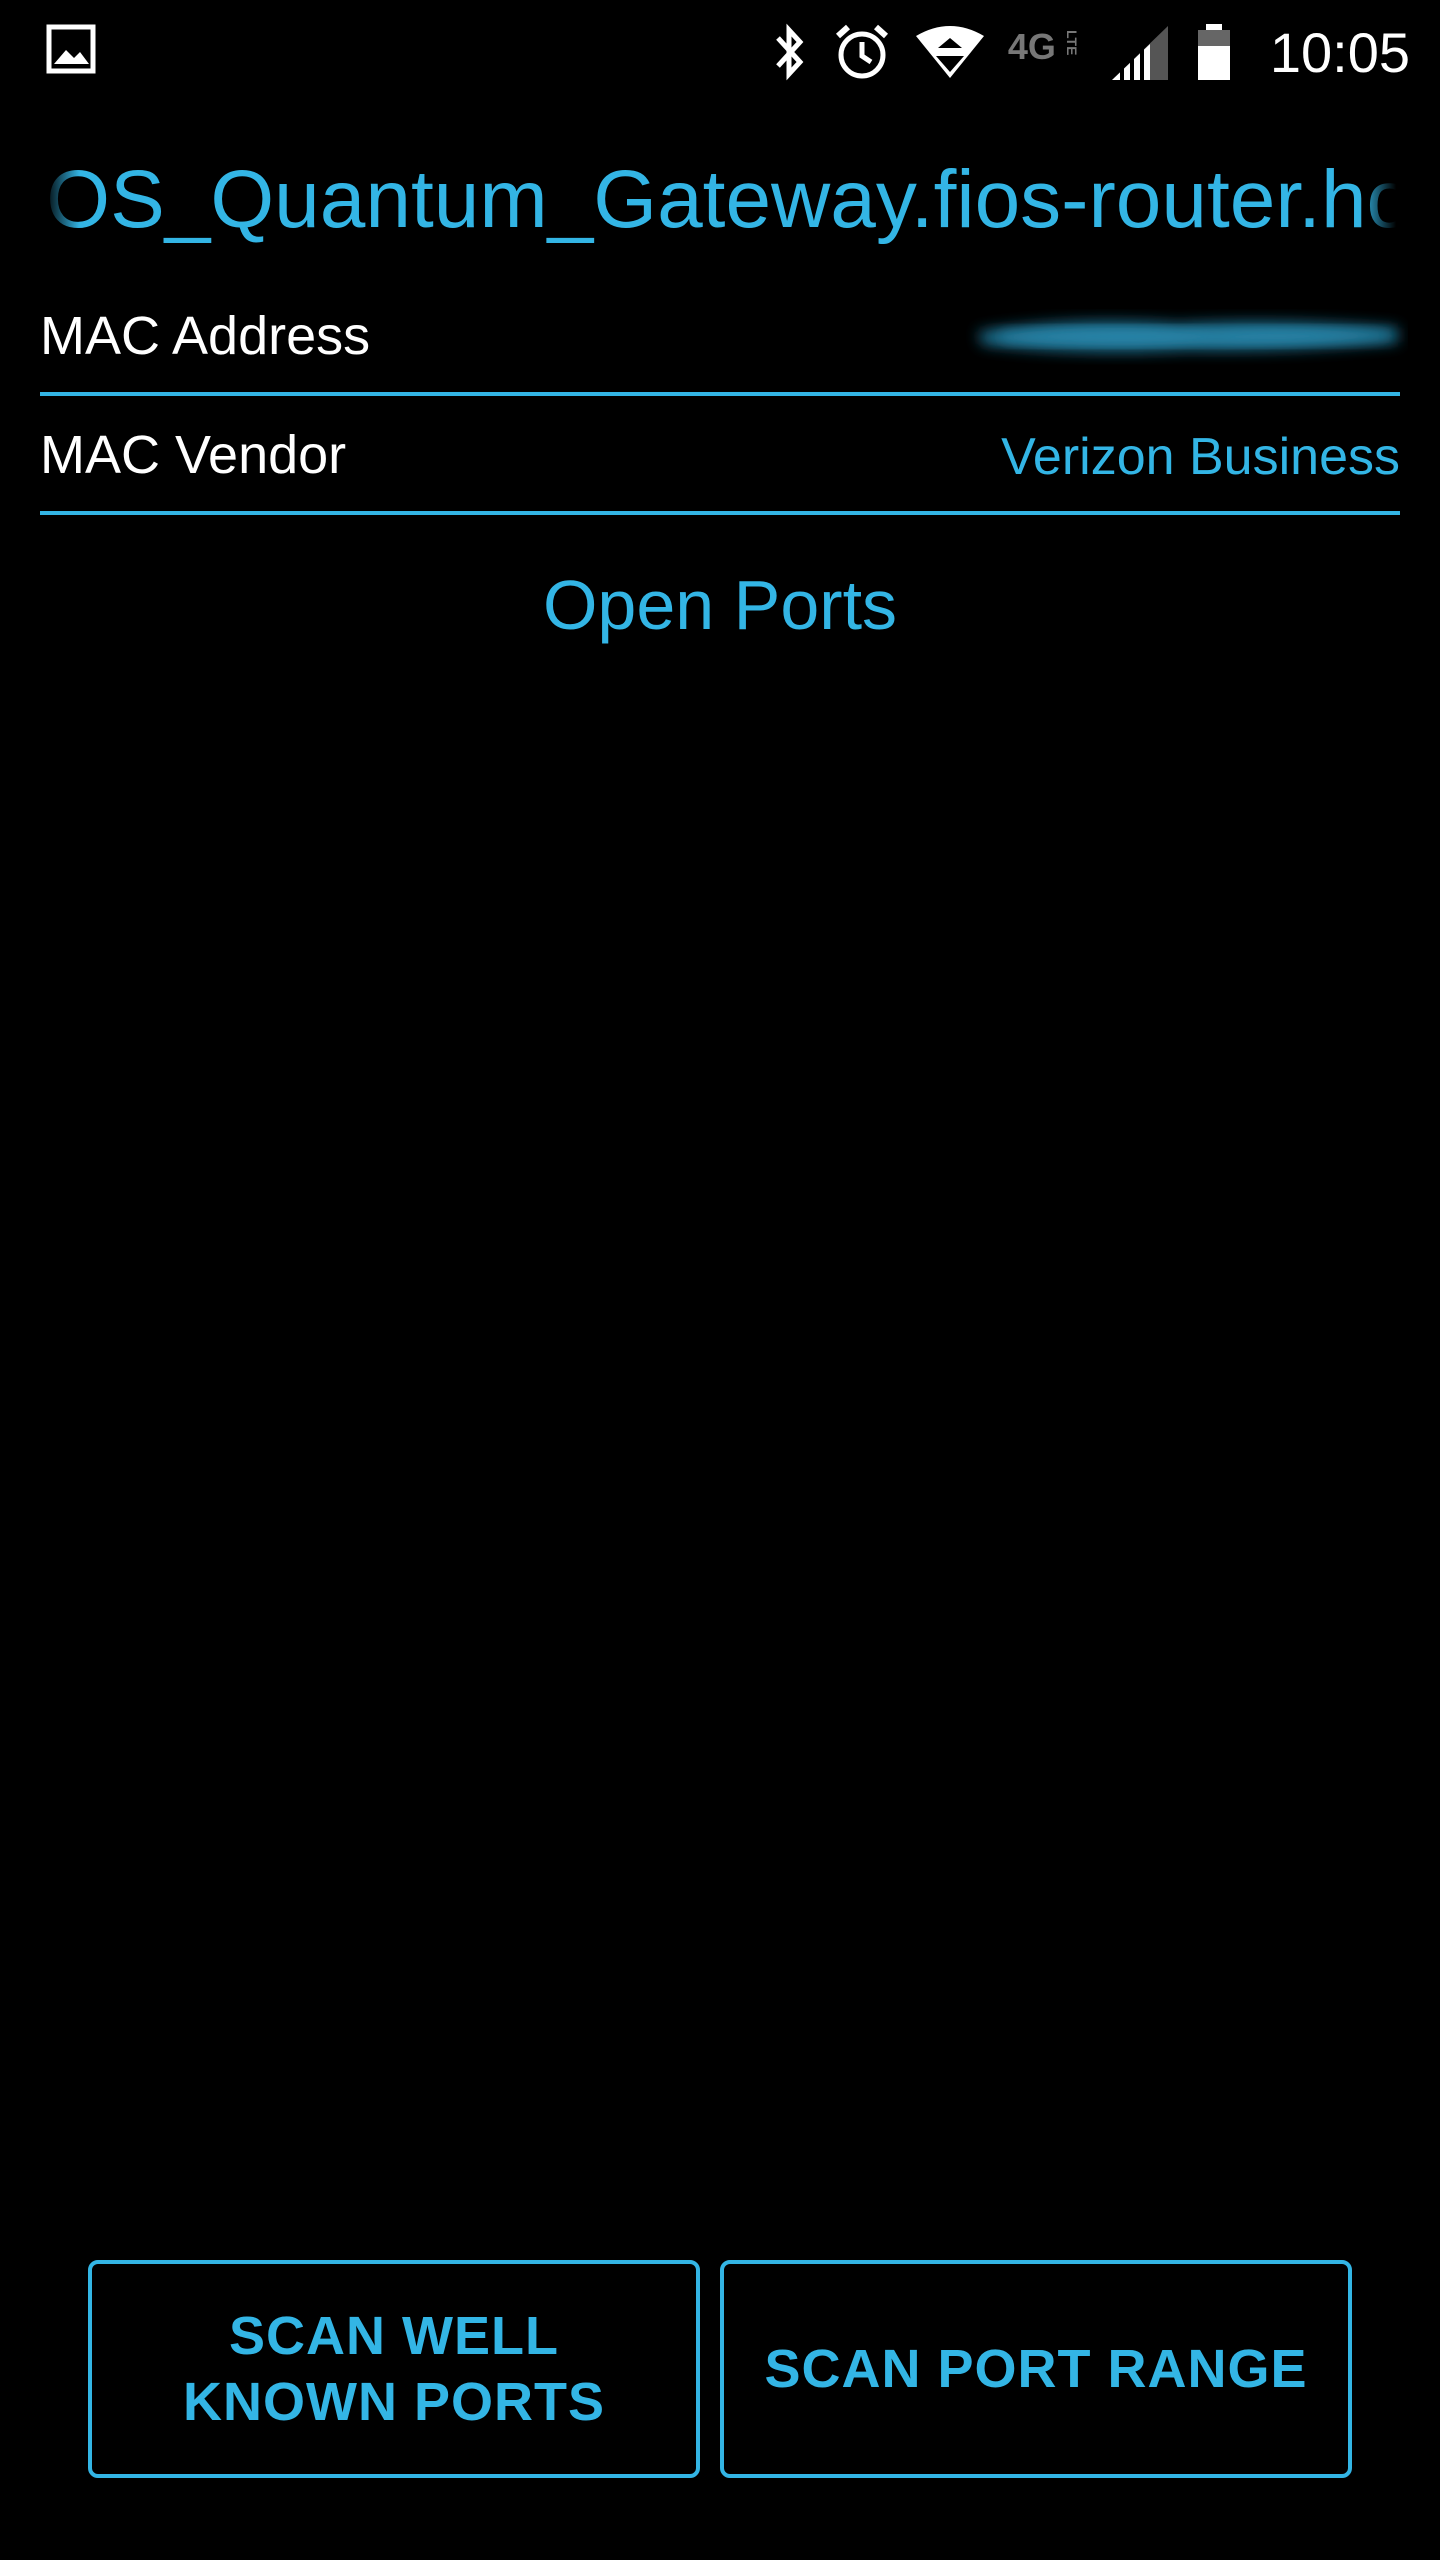 The height and width of the screenshot is (2560, 1440). What do you see at coordinates (862, 52) in the screenshot?
I see `alarm-icon` at bounding box center [862, 52].